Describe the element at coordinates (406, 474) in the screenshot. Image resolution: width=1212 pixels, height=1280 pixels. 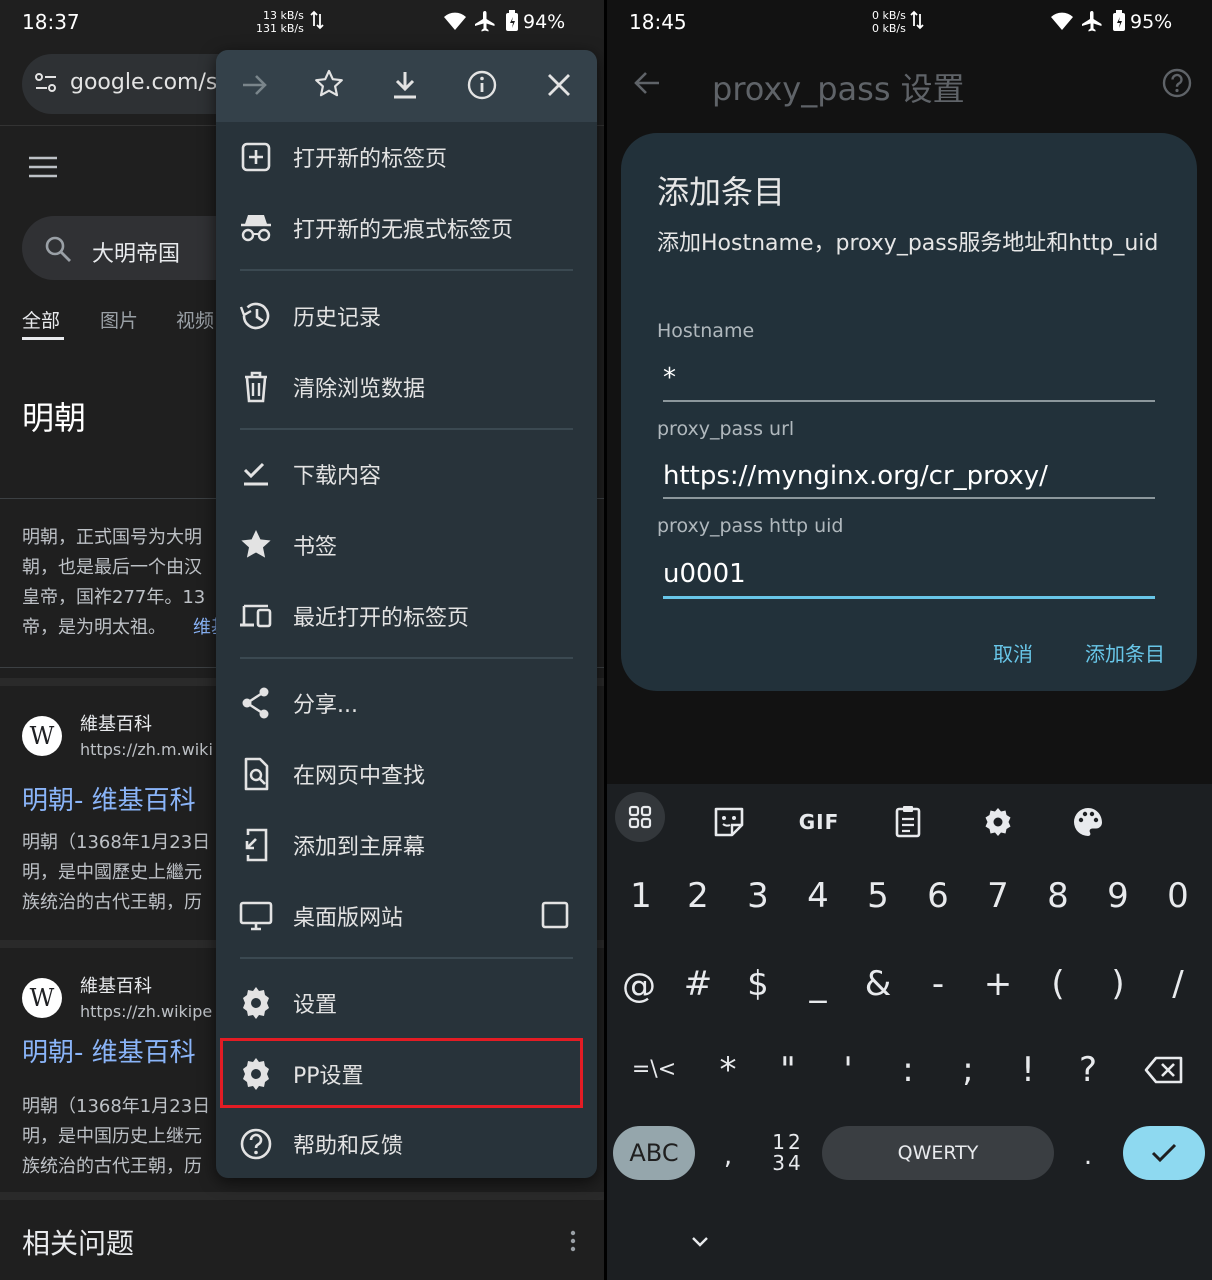
I see `menu-item-downloads: 下载内容` at that location.